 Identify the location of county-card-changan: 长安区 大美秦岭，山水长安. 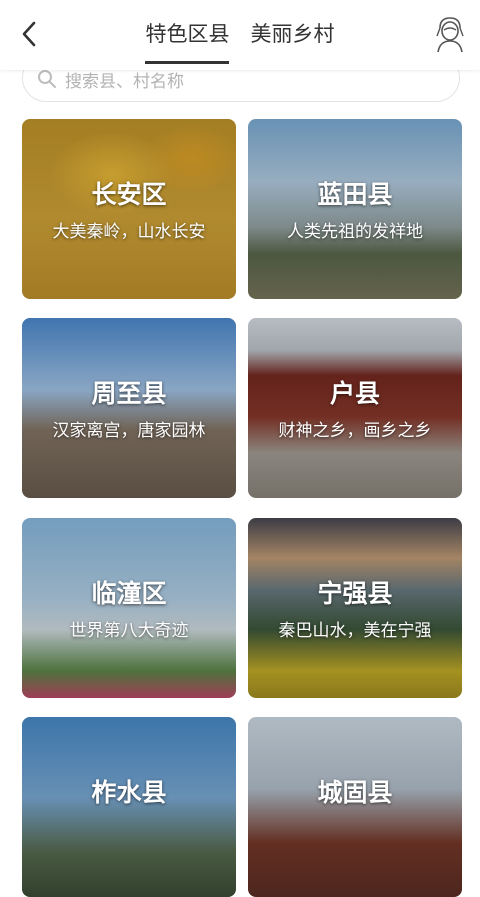
(129, 209).